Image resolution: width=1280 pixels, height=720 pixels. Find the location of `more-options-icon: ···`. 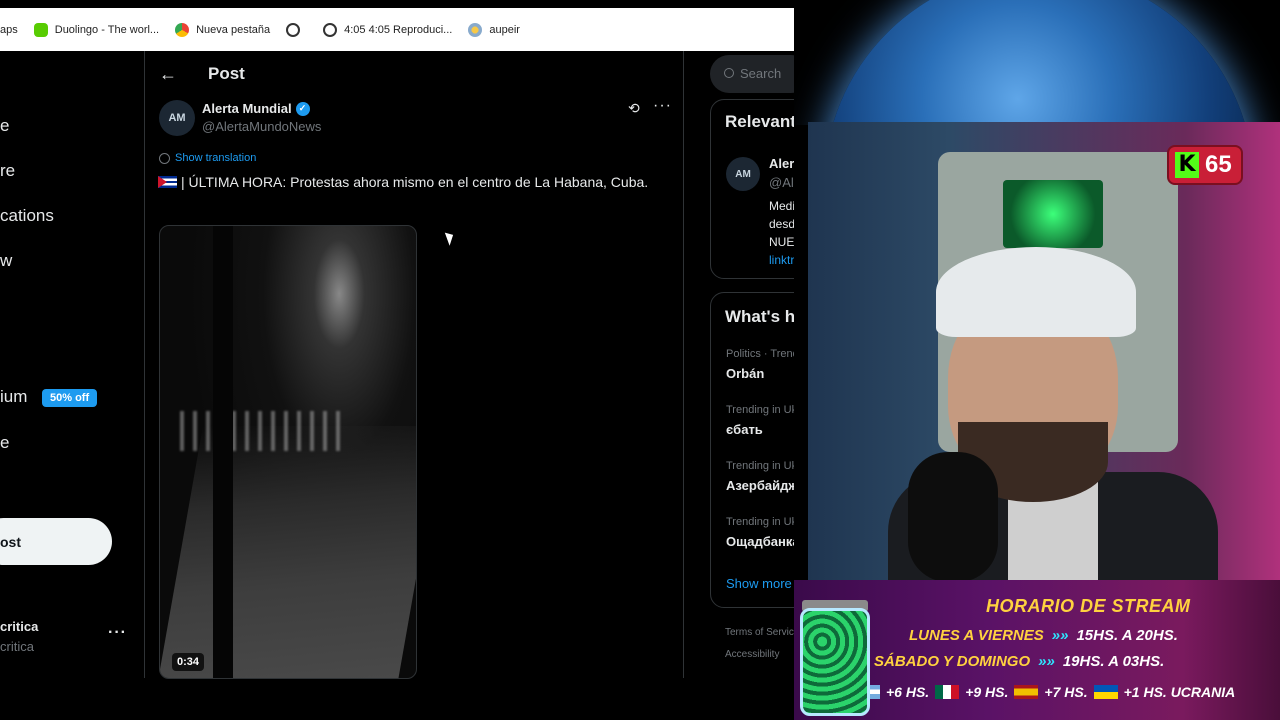

more-options-icon: ··· is located at coordinates (662, 106).